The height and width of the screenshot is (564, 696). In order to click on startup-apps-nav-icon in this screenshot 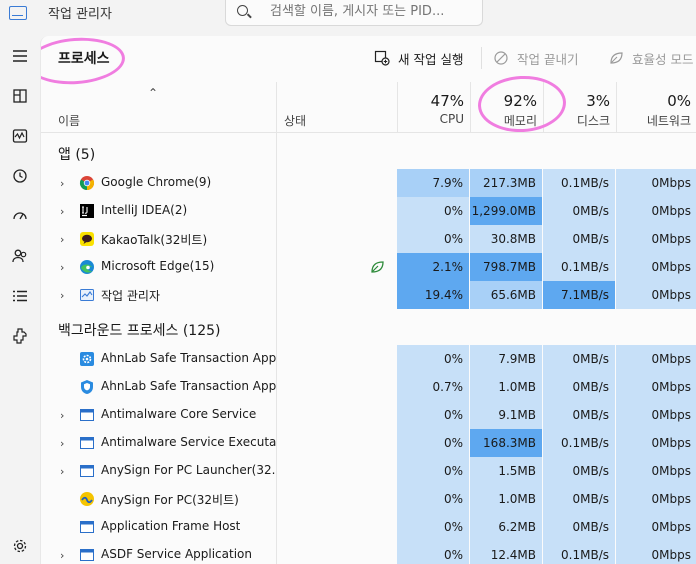, I will do `click(20, 216)`.